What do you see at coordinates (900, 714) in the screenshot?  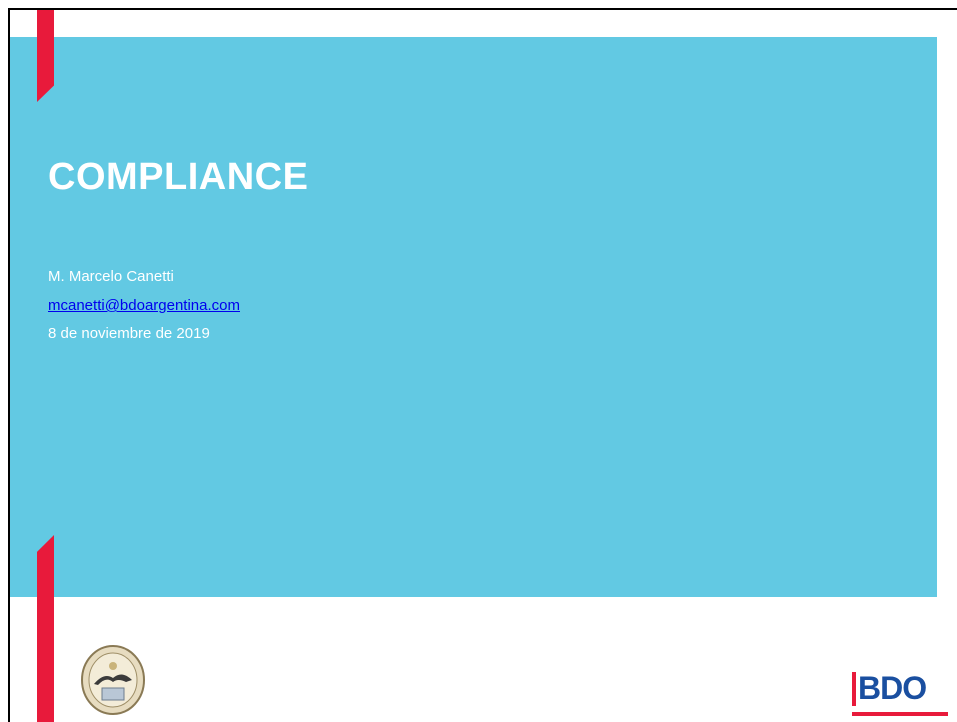 I see `bdo-logo-underline` at bounding box center [900, 714].